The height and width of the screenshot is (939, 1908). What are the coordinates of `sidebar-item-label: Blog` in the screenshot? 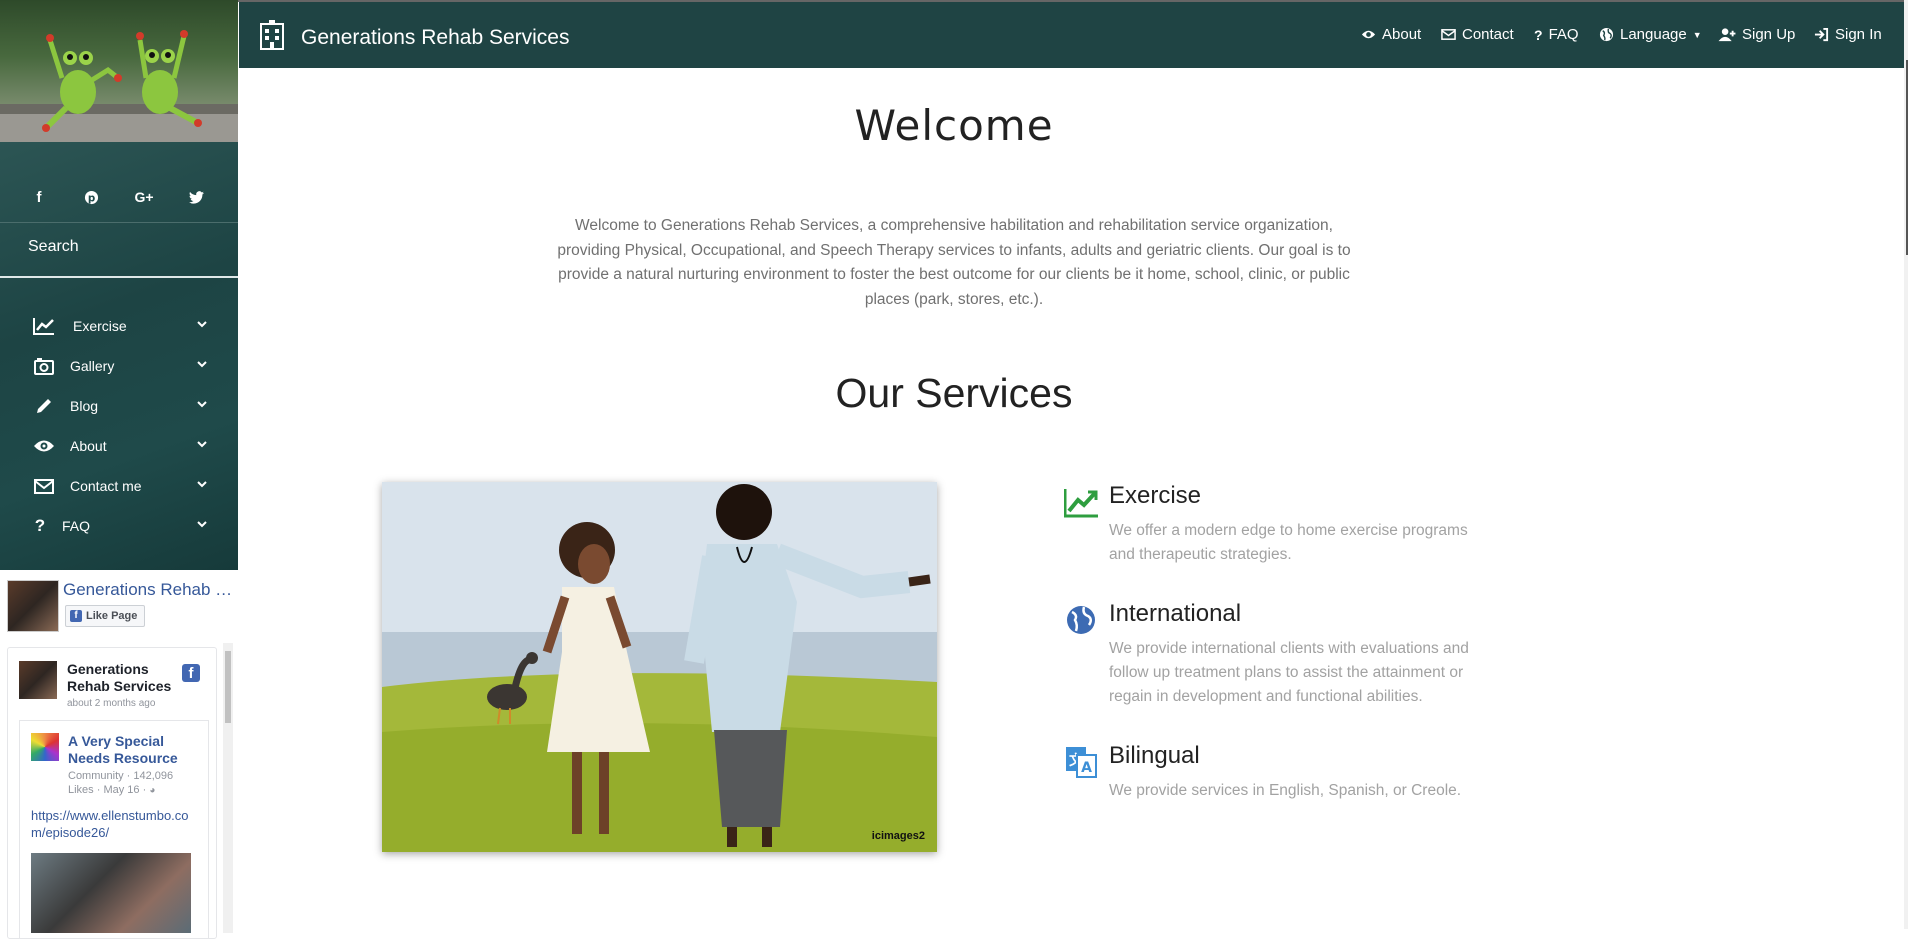 It's located at (84, 406).